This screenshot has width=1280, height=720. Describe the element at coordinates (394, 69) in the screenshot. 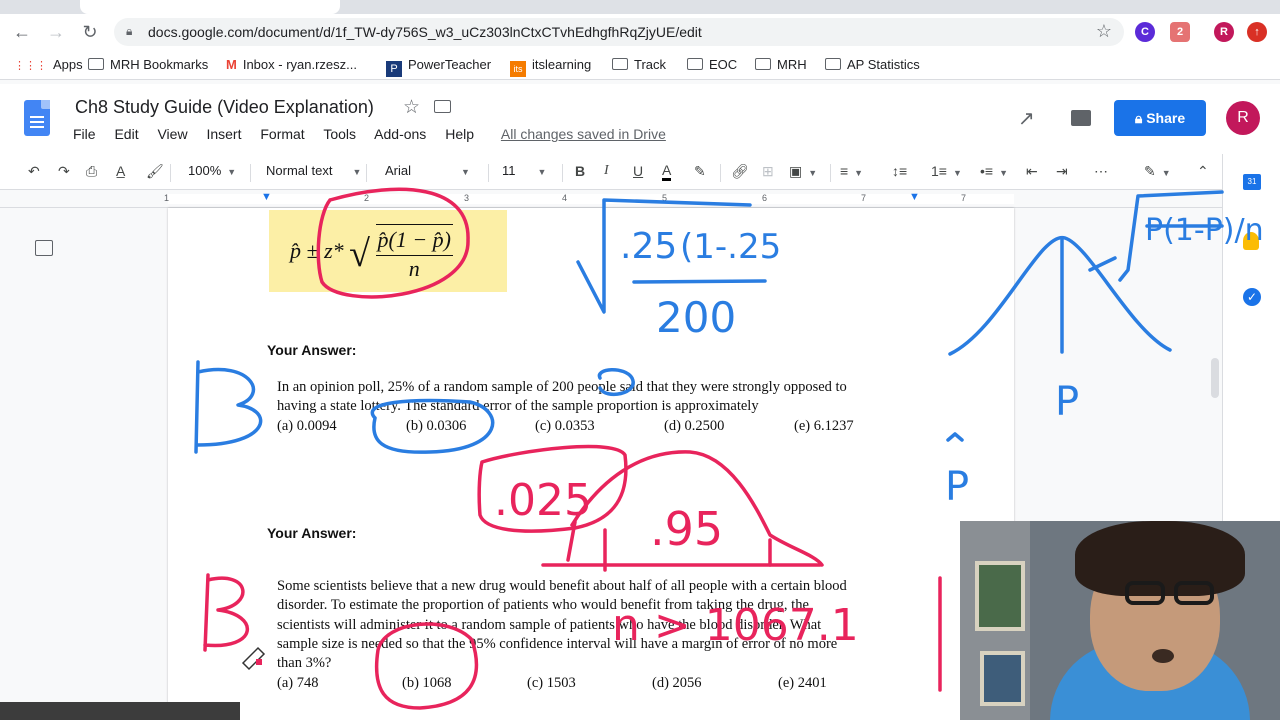

I see `powerteacher-icon: P` at that location.